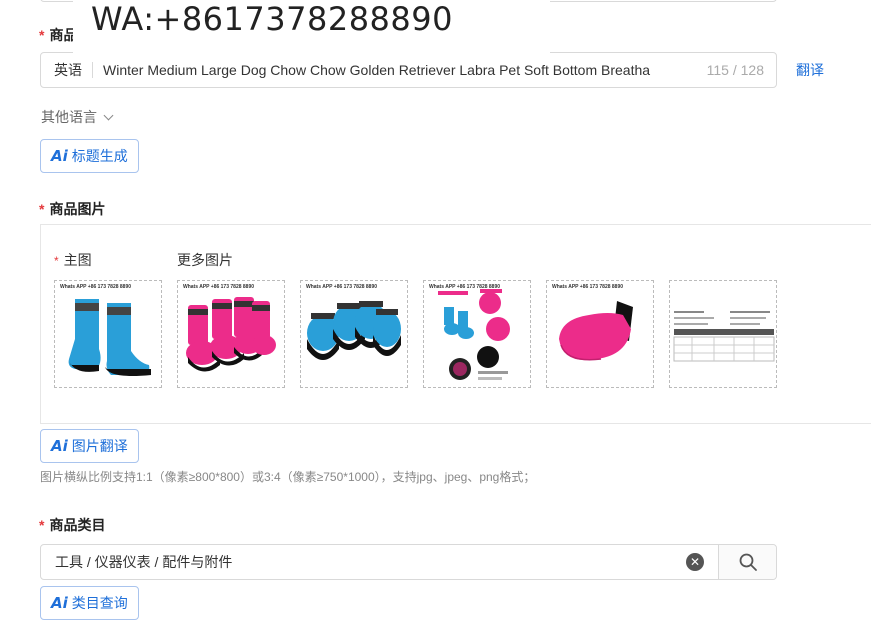 This screenshot has height=637, width=871. I want to click on ai-category-query-label: 类目查询, so click(99, 603).